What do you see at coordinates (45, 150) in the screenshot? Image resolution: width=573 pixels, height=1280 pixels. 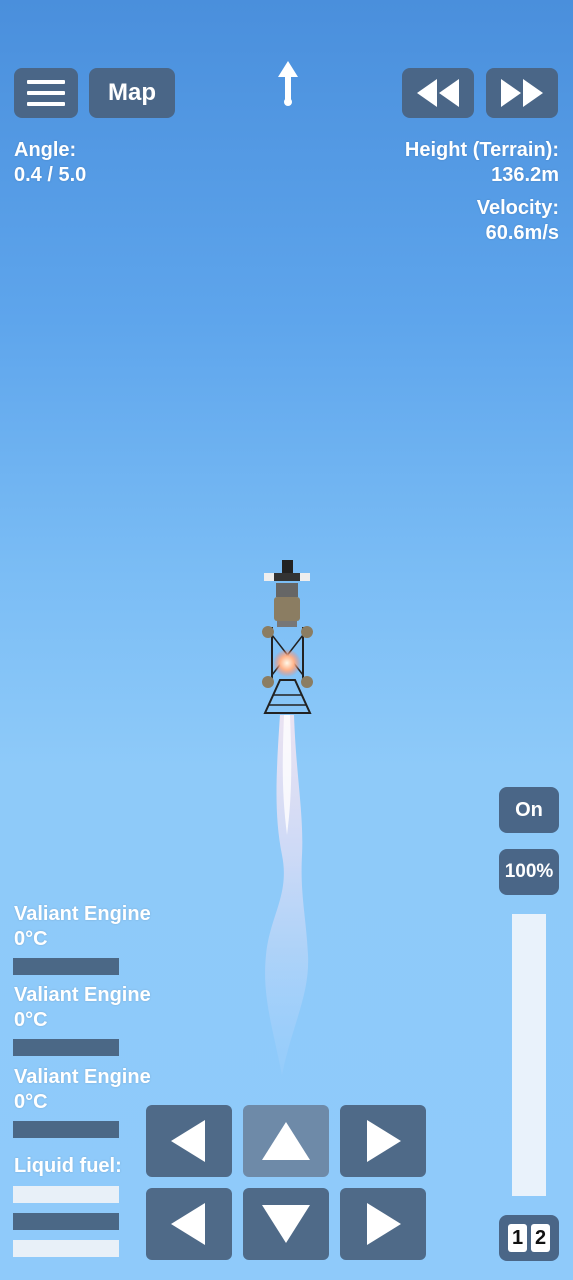 I see `angle-label: Angle:` at bounding box center [45, 150].